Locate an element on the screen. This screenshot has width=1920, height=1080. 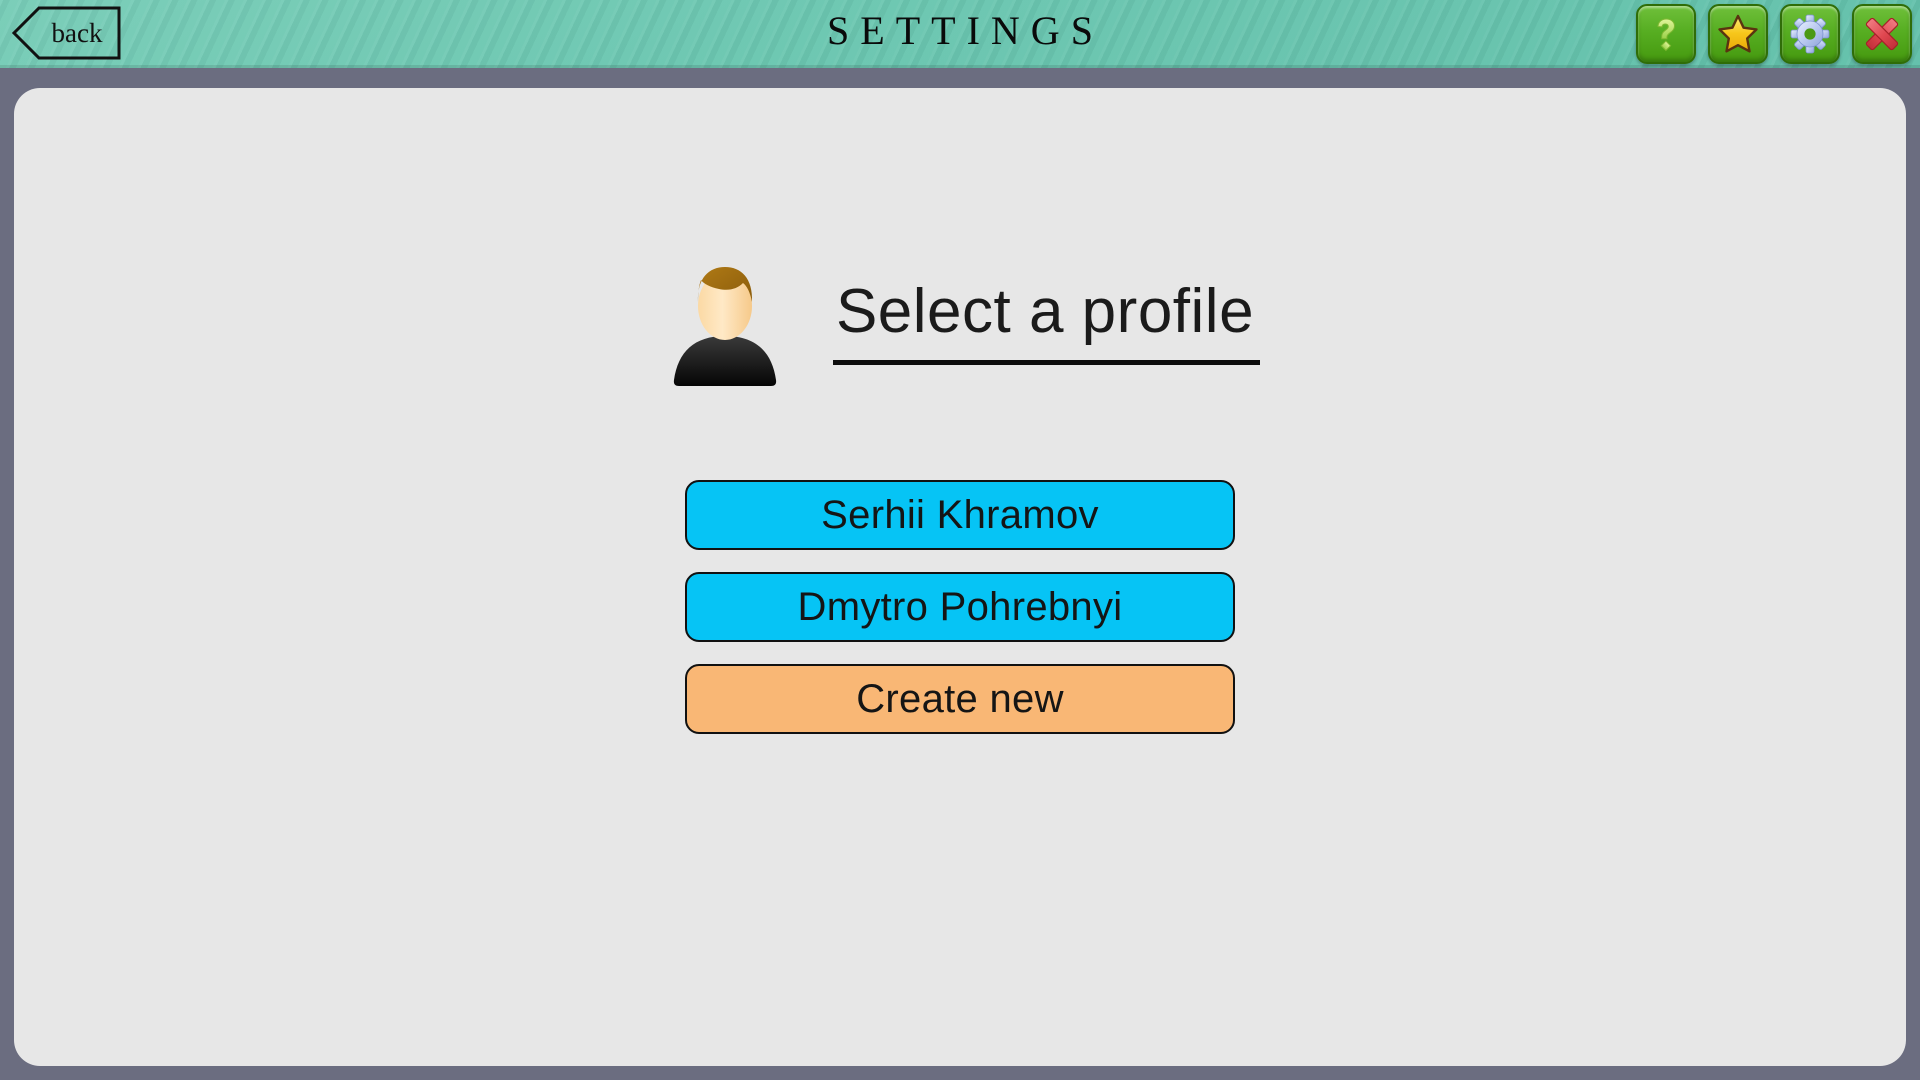
favorites-button is located at coordinates (1738, 34).